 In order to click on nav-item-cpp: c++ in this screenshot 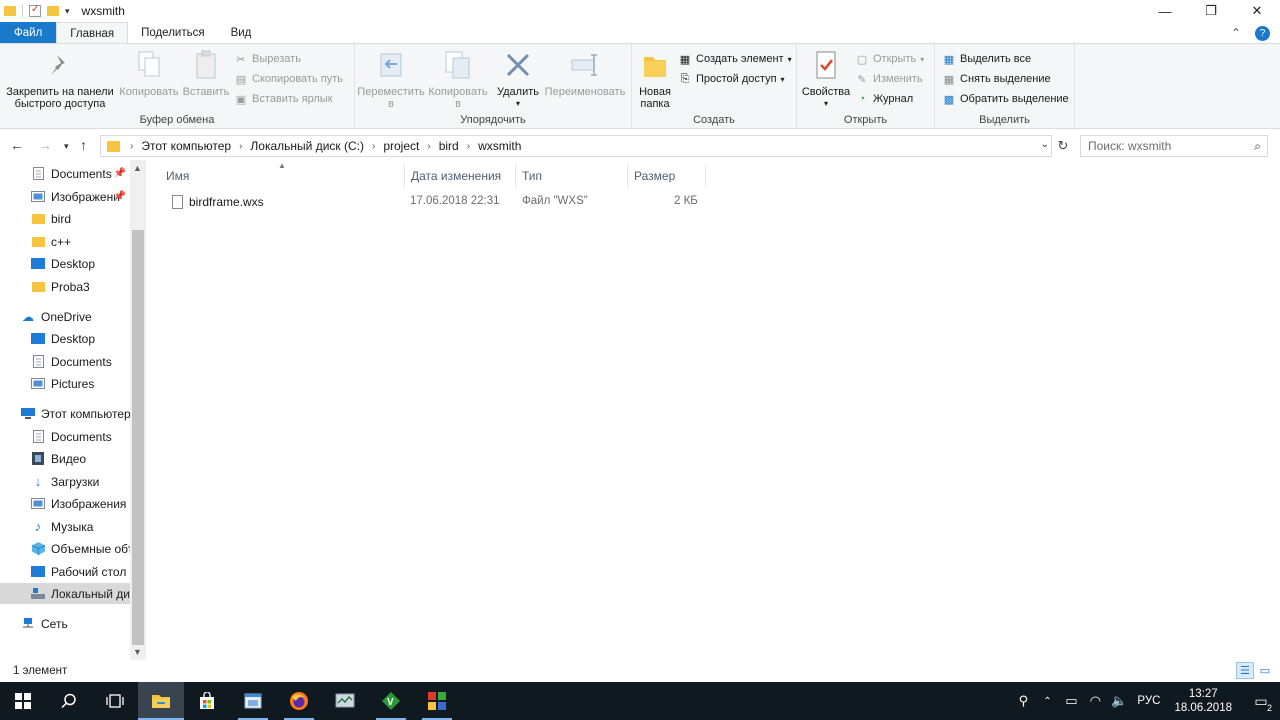, I will do `click(65, 241)`.